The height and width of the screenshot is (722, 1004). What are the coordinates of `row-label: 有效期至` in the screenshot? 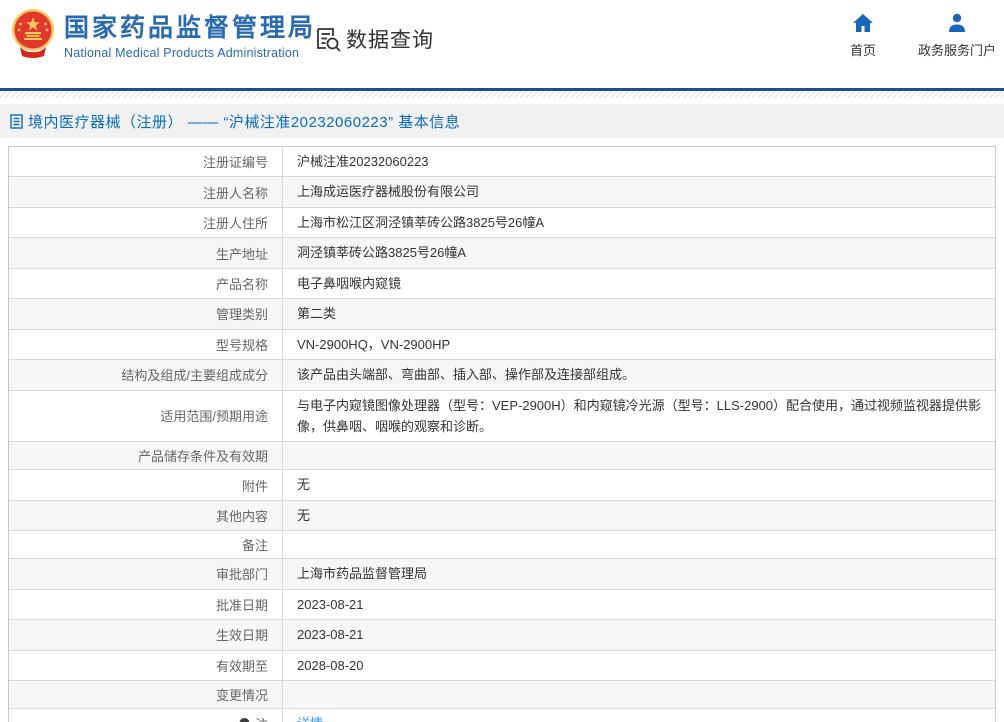 It's located at (146, 665).